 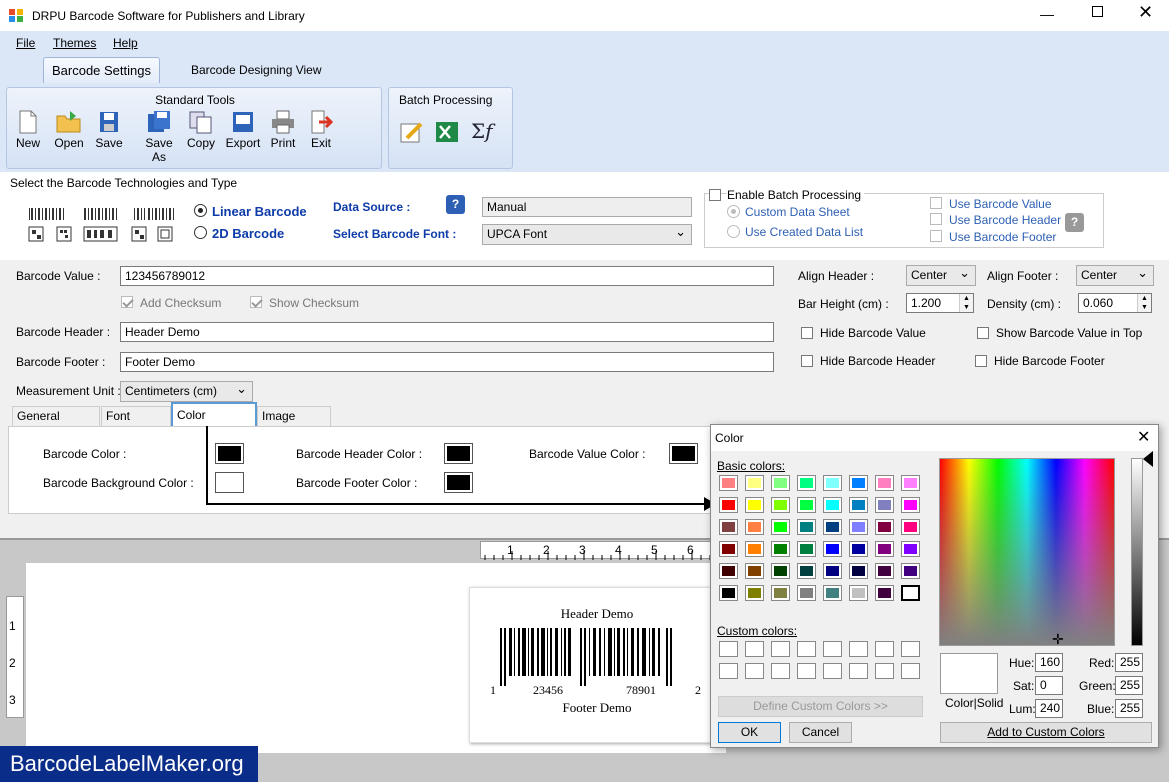 I want to click on maximize-icon, so click(x=1097, y=11).